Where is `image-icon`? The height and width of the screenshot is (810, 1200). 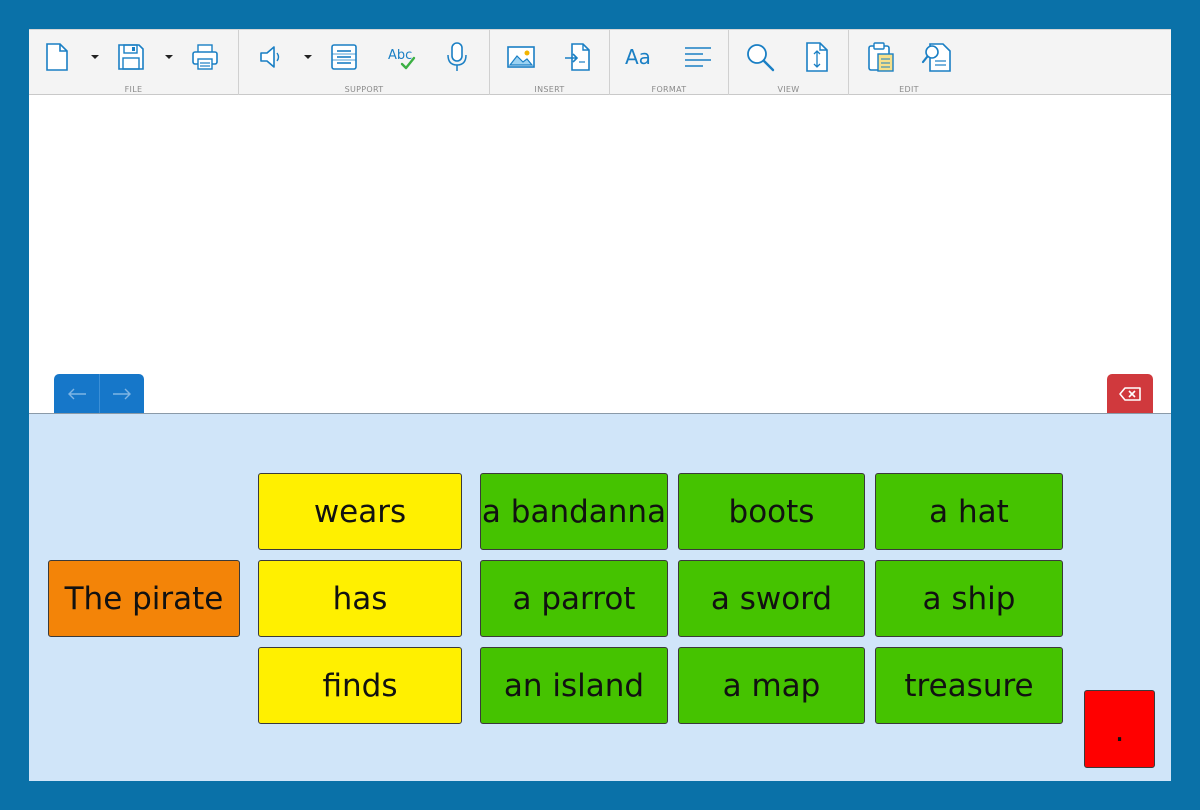
image-icon is located at coordinates (521, 57).